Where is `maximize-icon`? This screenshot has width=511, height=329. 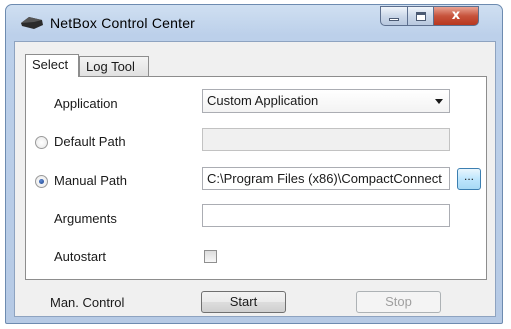
maximize-icon is located at coordinates (421, 16).